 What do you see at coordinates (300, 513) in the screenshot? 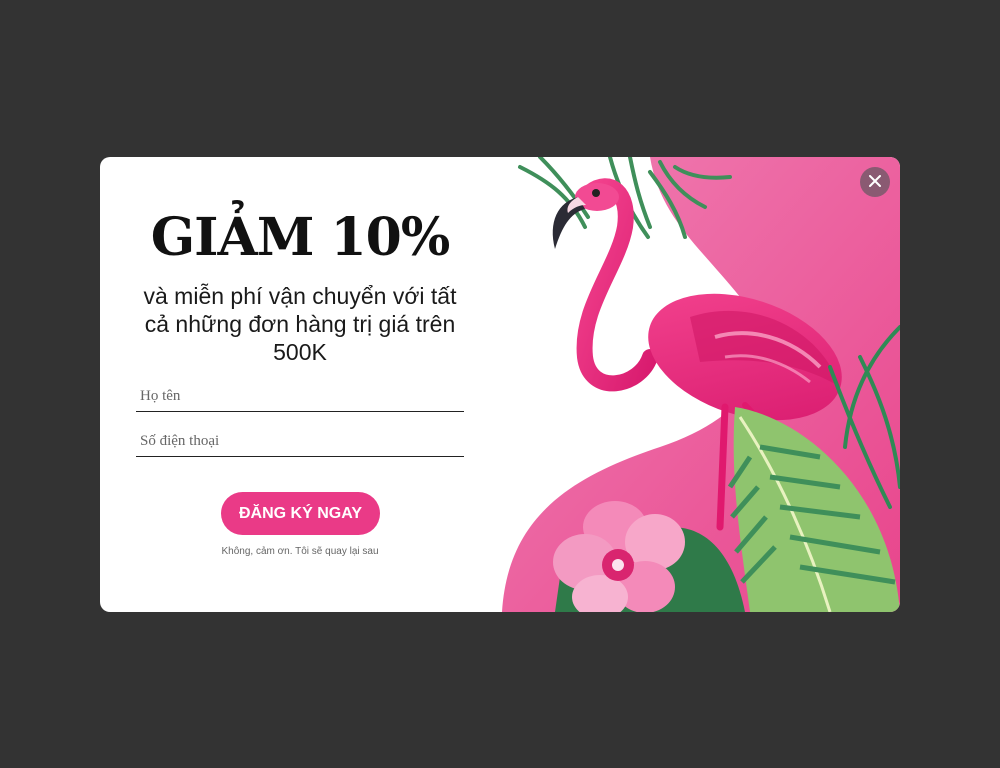
I see `register-button: ĐĂNG KÝ NGAY` at bounding box center [300, 513].